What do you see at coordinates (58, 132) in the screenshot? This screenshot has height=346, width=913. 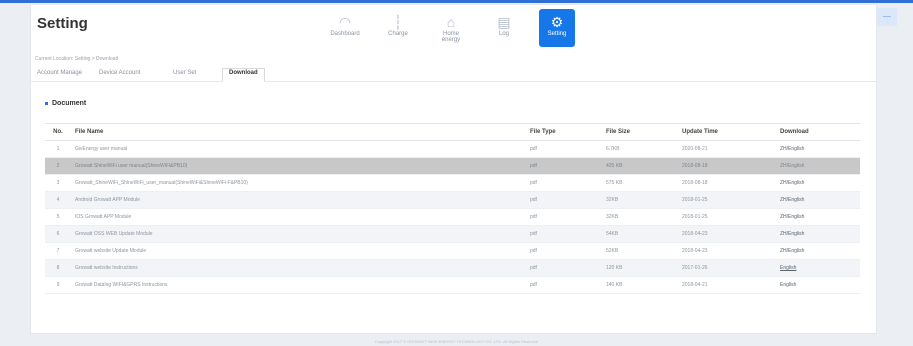 I see `col-no: No.` at bounding box center [58, 132].